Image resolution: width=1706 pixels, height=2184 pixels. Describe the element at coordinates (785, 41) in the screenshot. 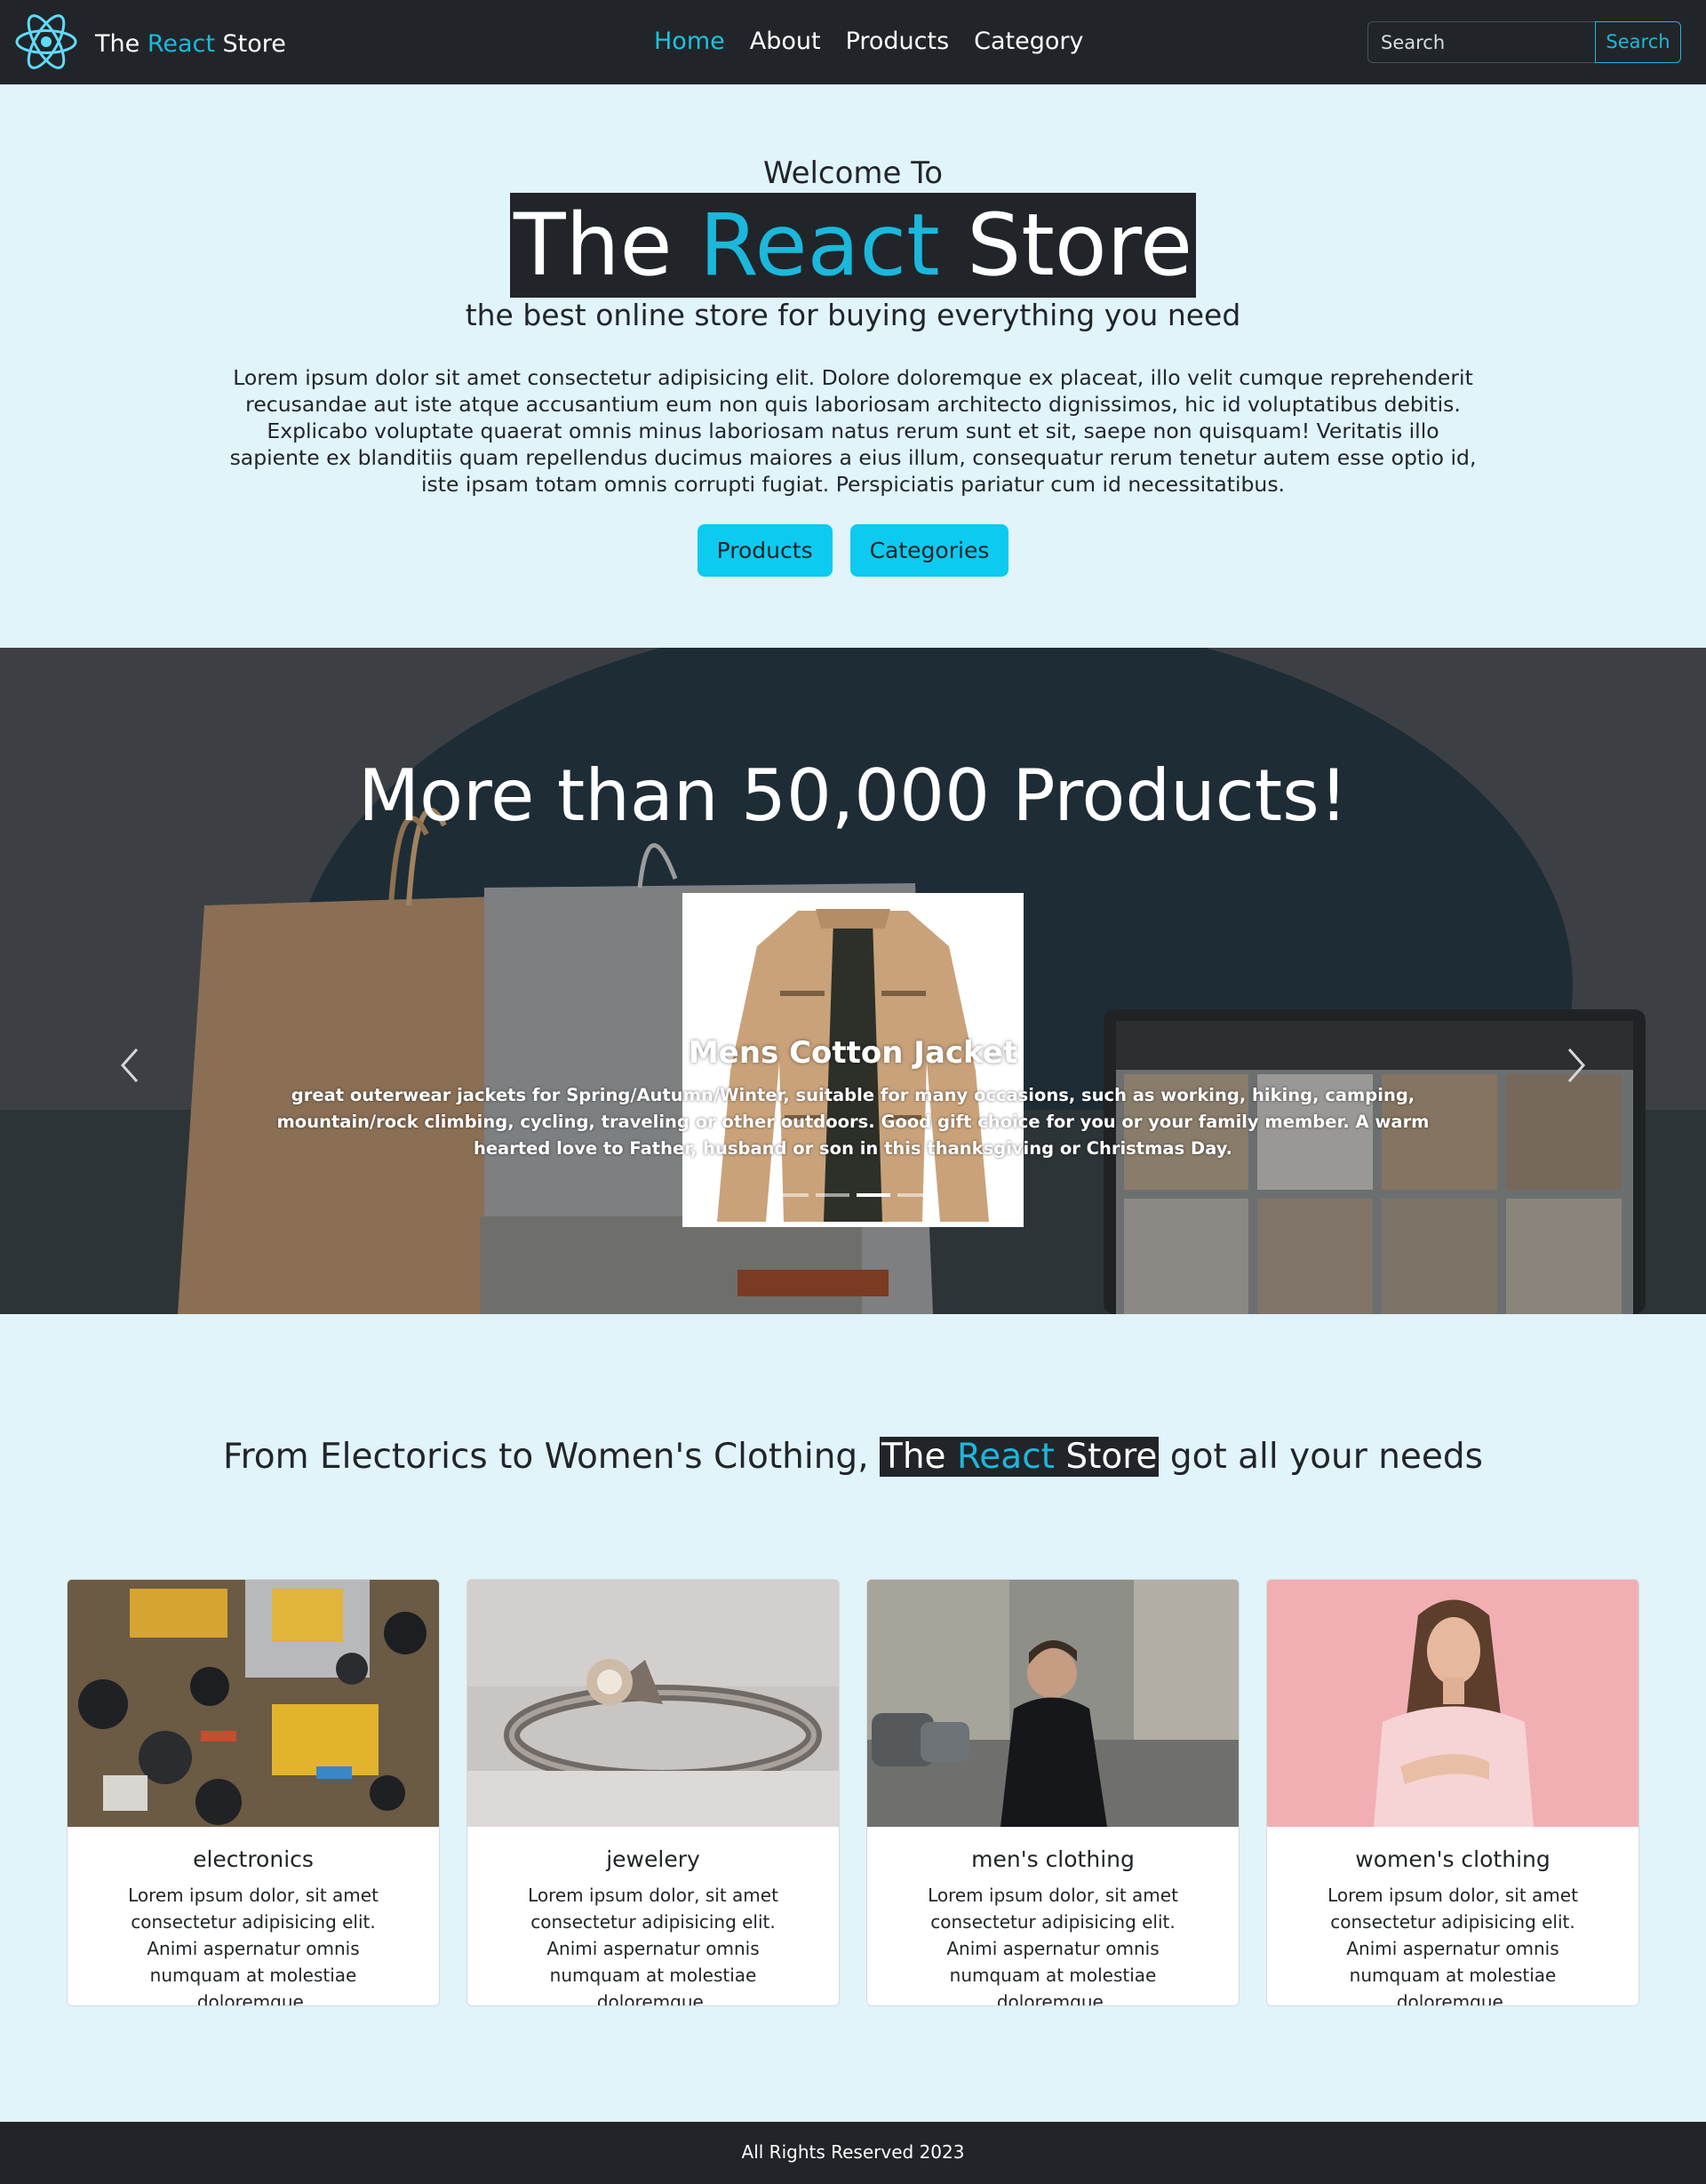

I see `nav-link-about: About` at that location.